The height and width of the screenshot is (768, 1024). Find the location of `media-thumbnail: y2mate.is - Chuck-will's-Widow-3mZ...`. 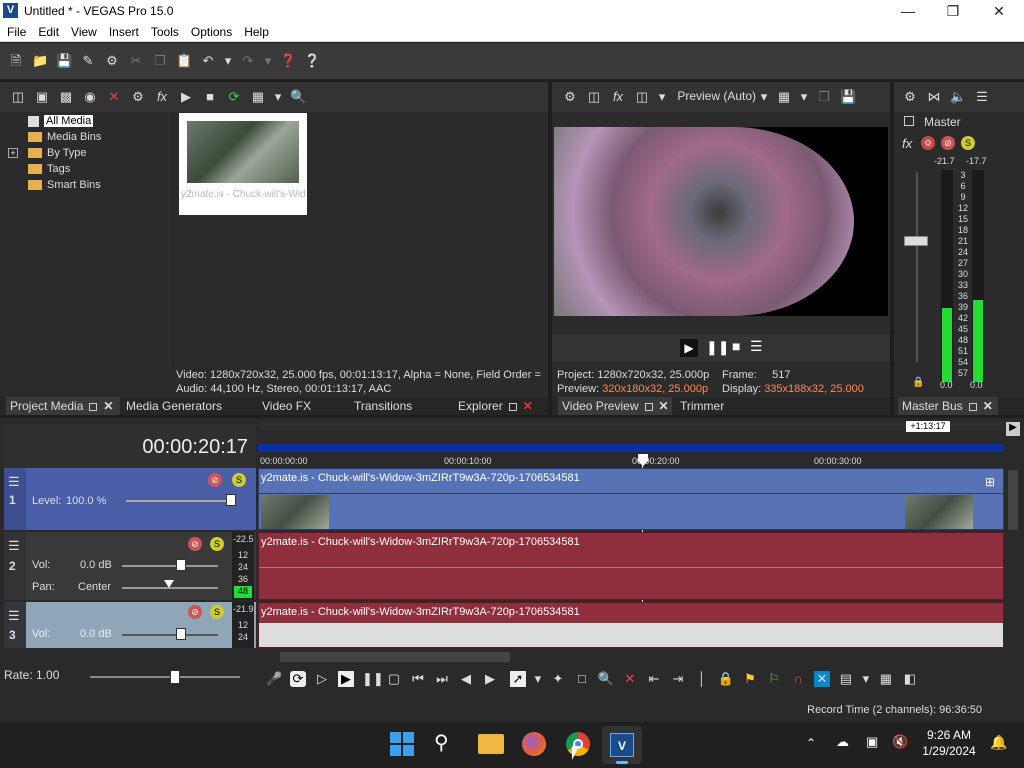

media-thumbnail: y2mate.is - Chuck-will's-Widow-3mZ... is located at coordinates (243, 164).